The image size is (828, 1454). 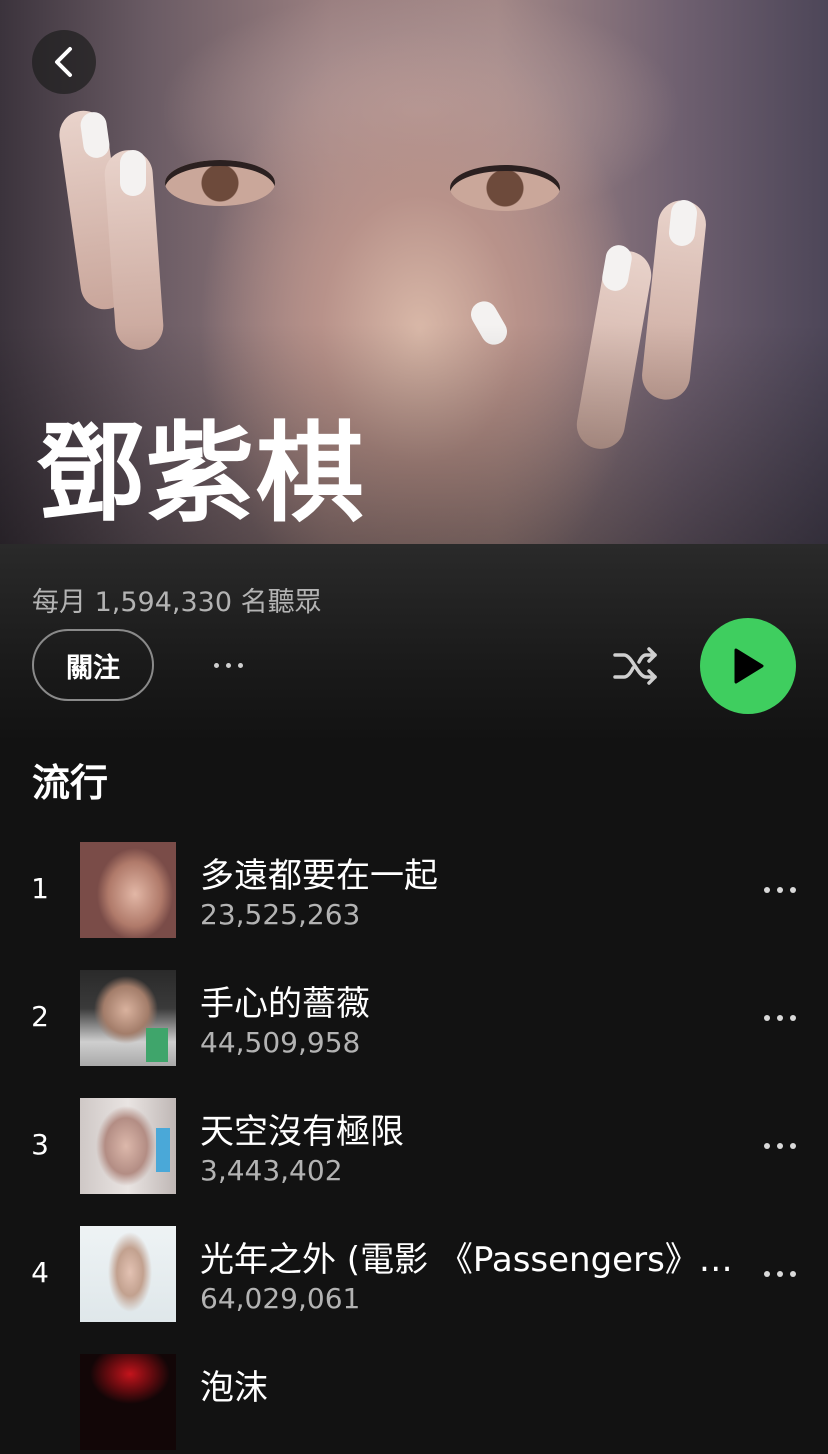 I want to click on track-row: 2 手心的薔薇 44,509,958, so click(x=414, y=1020).